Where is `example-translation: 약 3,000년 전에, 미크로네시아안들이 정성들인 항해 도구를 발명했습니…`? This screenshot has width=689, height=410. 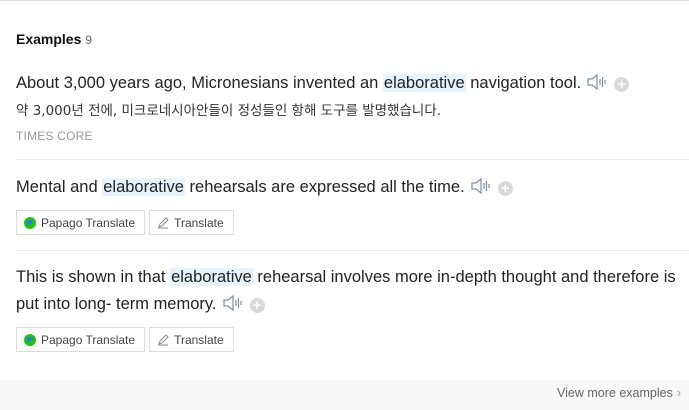 example-translation: 약 3,000년 전에, 미크로네시아안들이 정성들인 항해 도구를 발명했습니… is located at coordinates (229, 111).